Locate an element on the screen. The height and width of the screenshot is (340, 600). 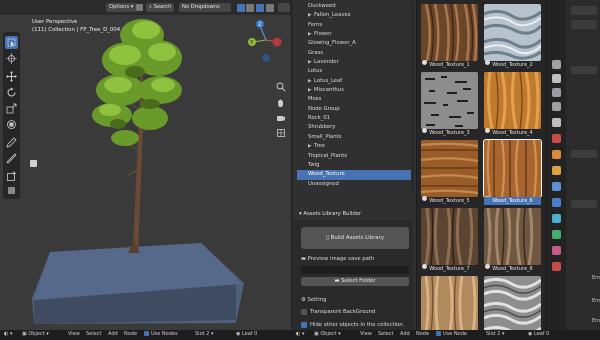
thumbnail-wood-texture-4: Wood_Texture_4 is located at coordinates (512, 103).